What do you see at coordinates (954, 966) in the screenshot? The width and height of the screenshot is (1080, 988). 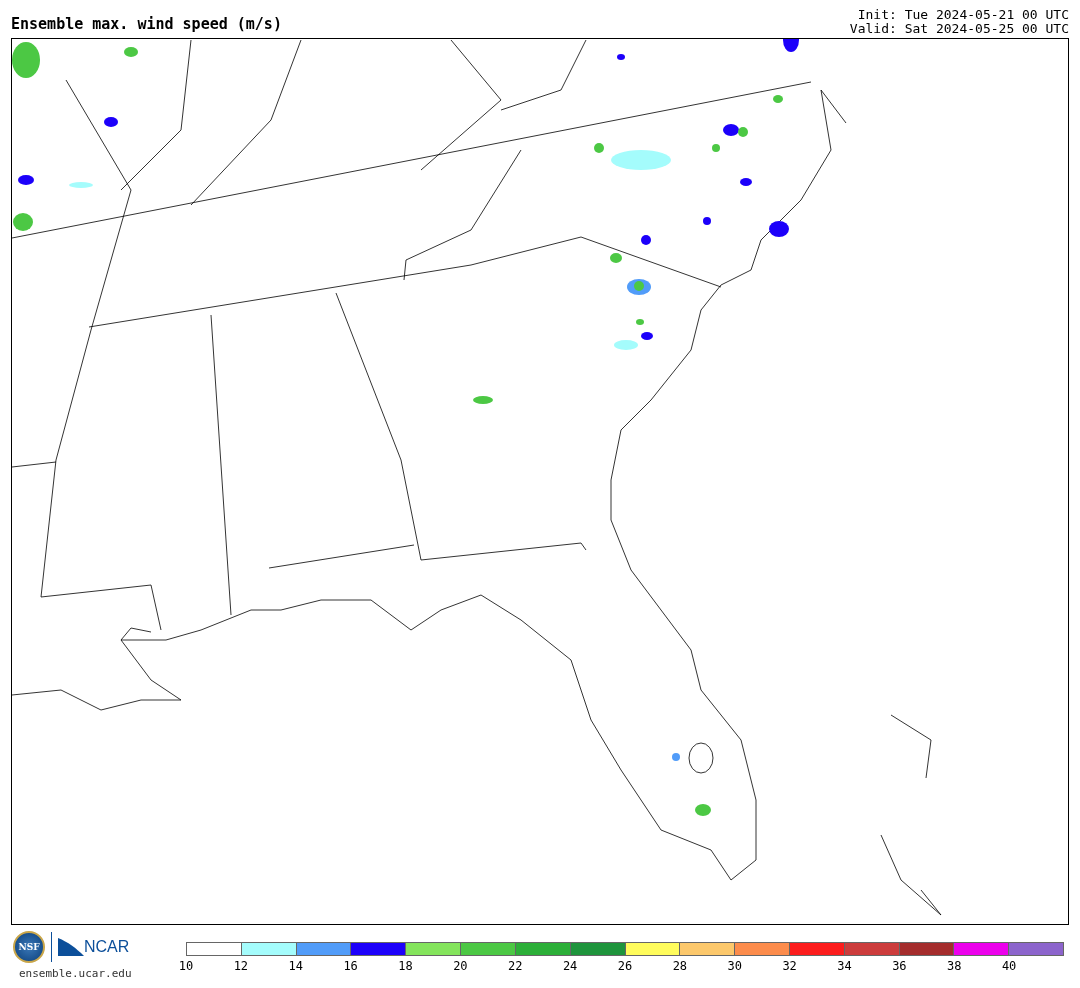 I see `tick-label: 38` at bounding box center [954, 966].